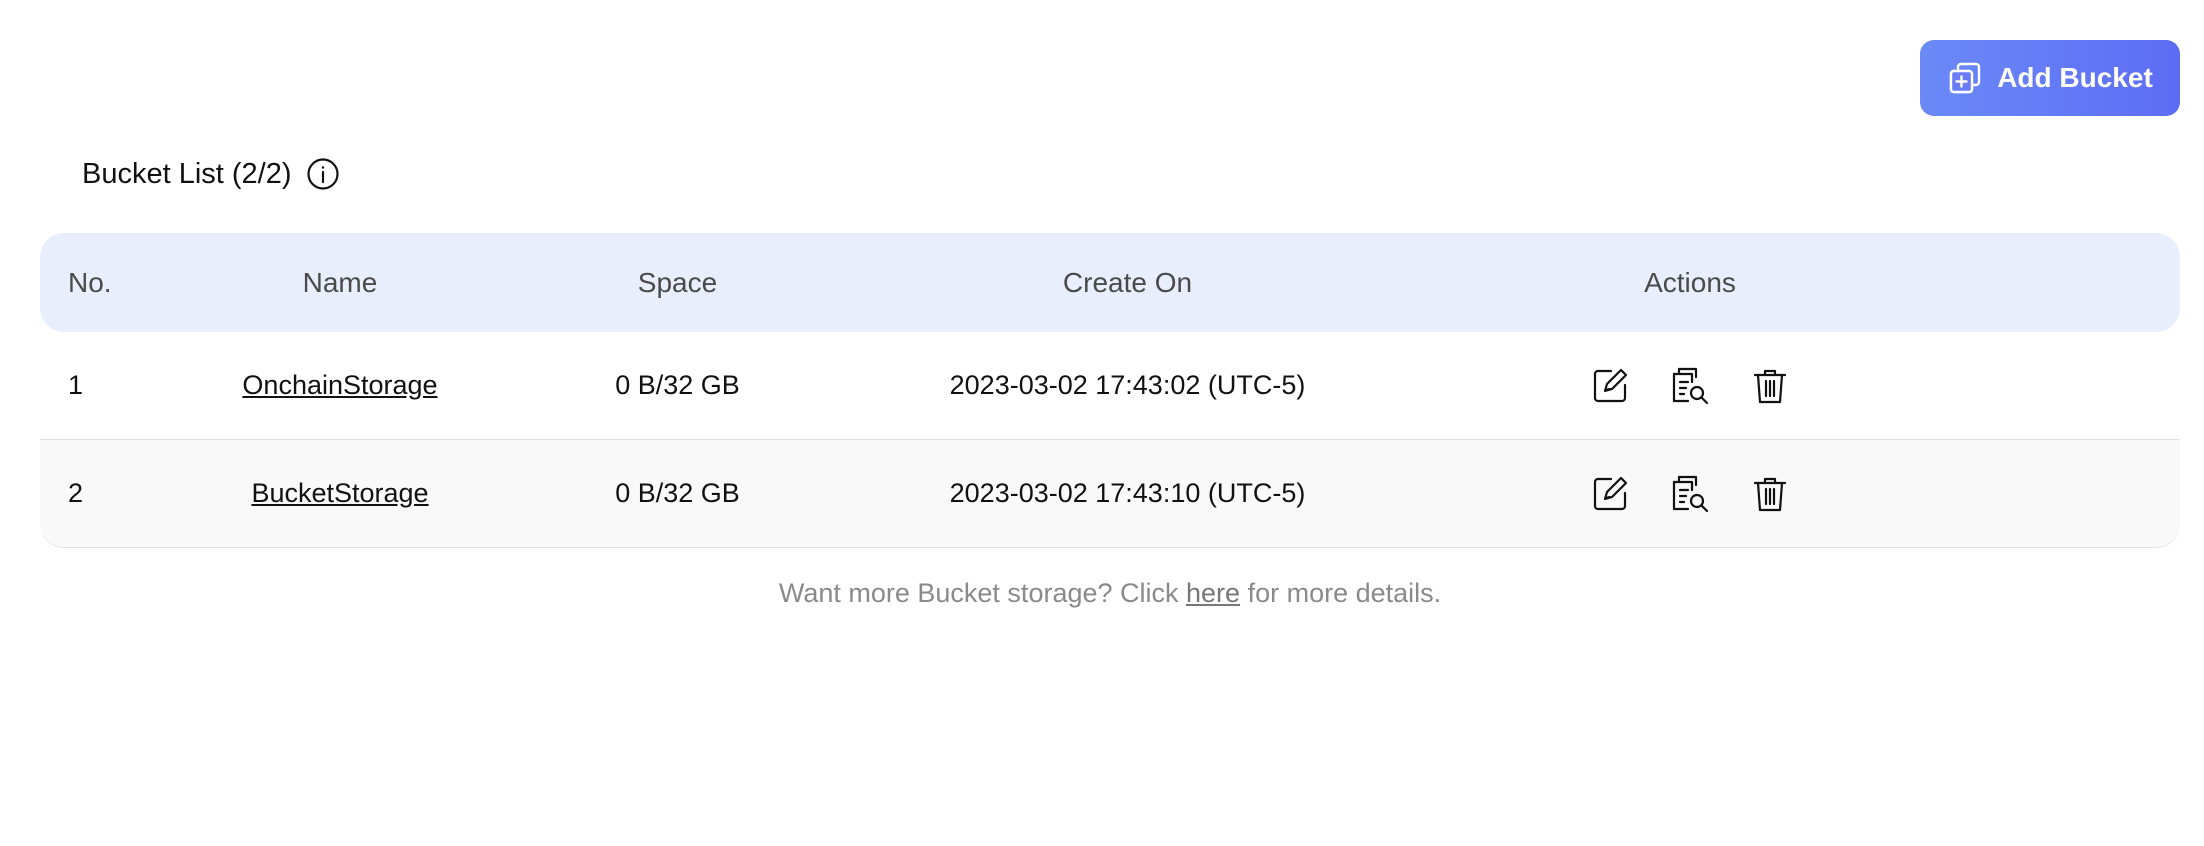  What do you see at coordinates (1213, 593) in the screenshot?
I see `more-details-link: here` at bounding box center [1213, 593].